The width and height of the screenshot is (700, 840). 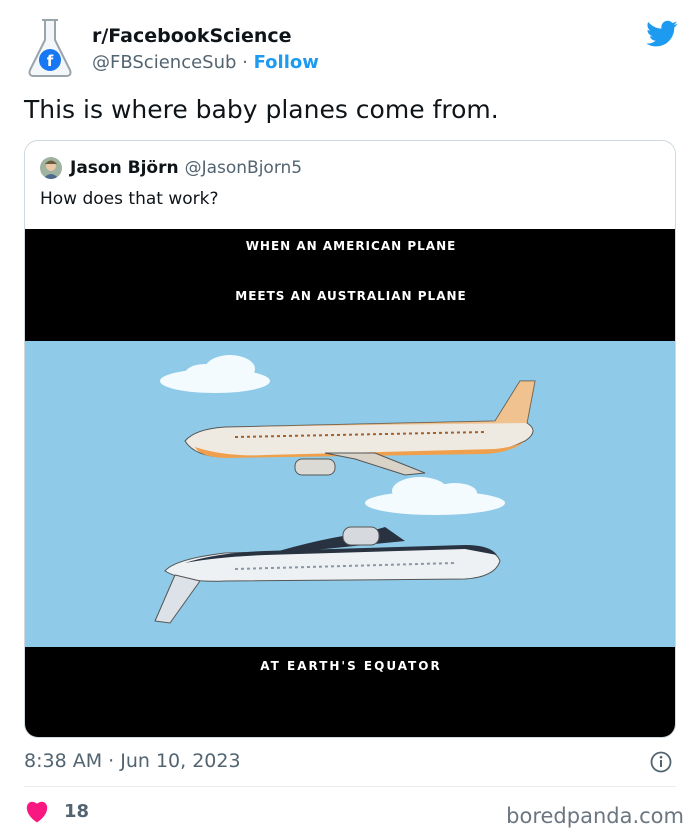 I want to click on quoted-tweet-text: How does that work?, so click(x=129, y=199).